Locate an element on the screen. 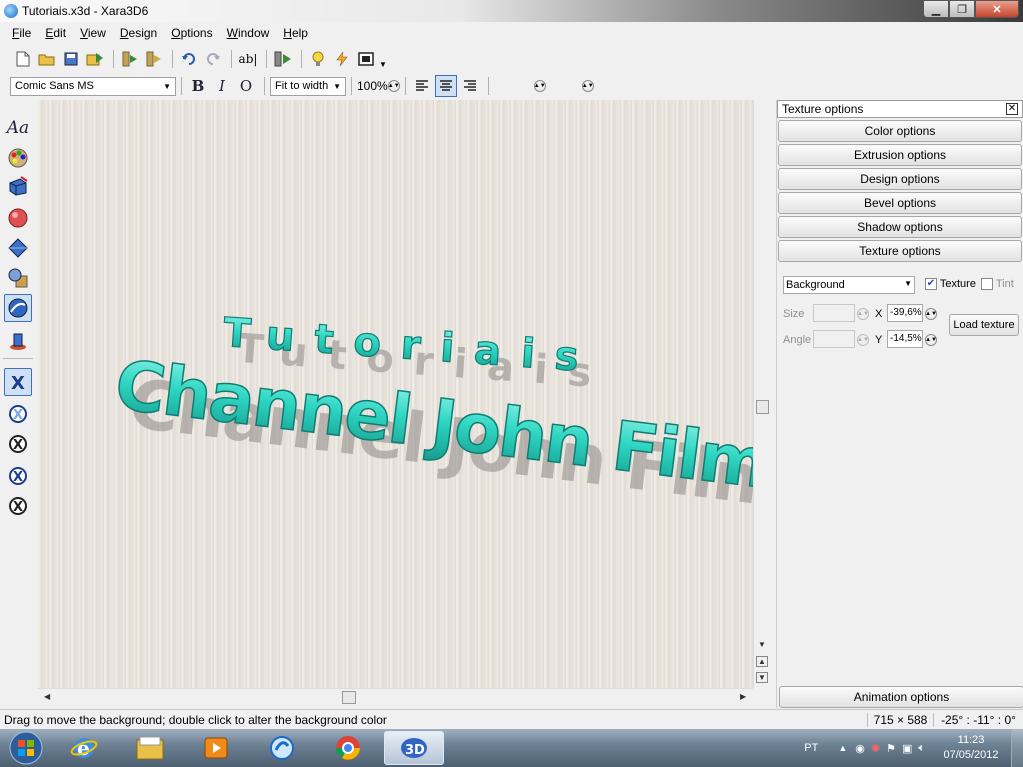 Image resolution: width=1023 pixels, height=767 pixels. taskbar-chrome-icon is located at coordinates (348, 748).